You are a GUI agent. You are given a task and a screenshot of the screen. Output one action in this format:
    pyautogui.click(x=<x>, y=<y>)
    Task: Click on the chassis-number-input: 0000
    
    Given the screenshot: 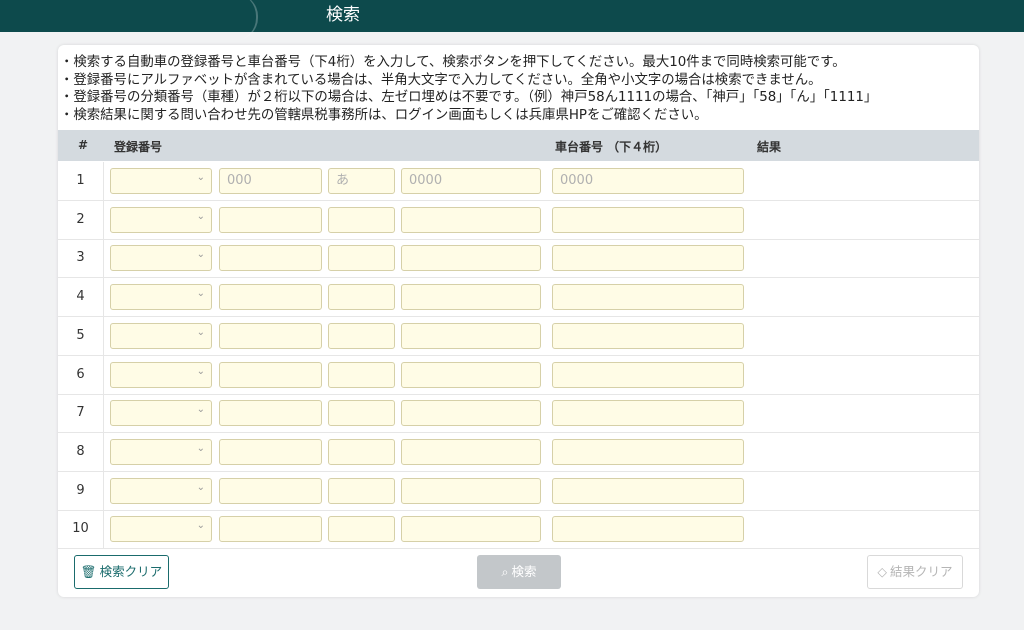 What is the action you would take?
    pyautogui.click(x=648, y=181)
    